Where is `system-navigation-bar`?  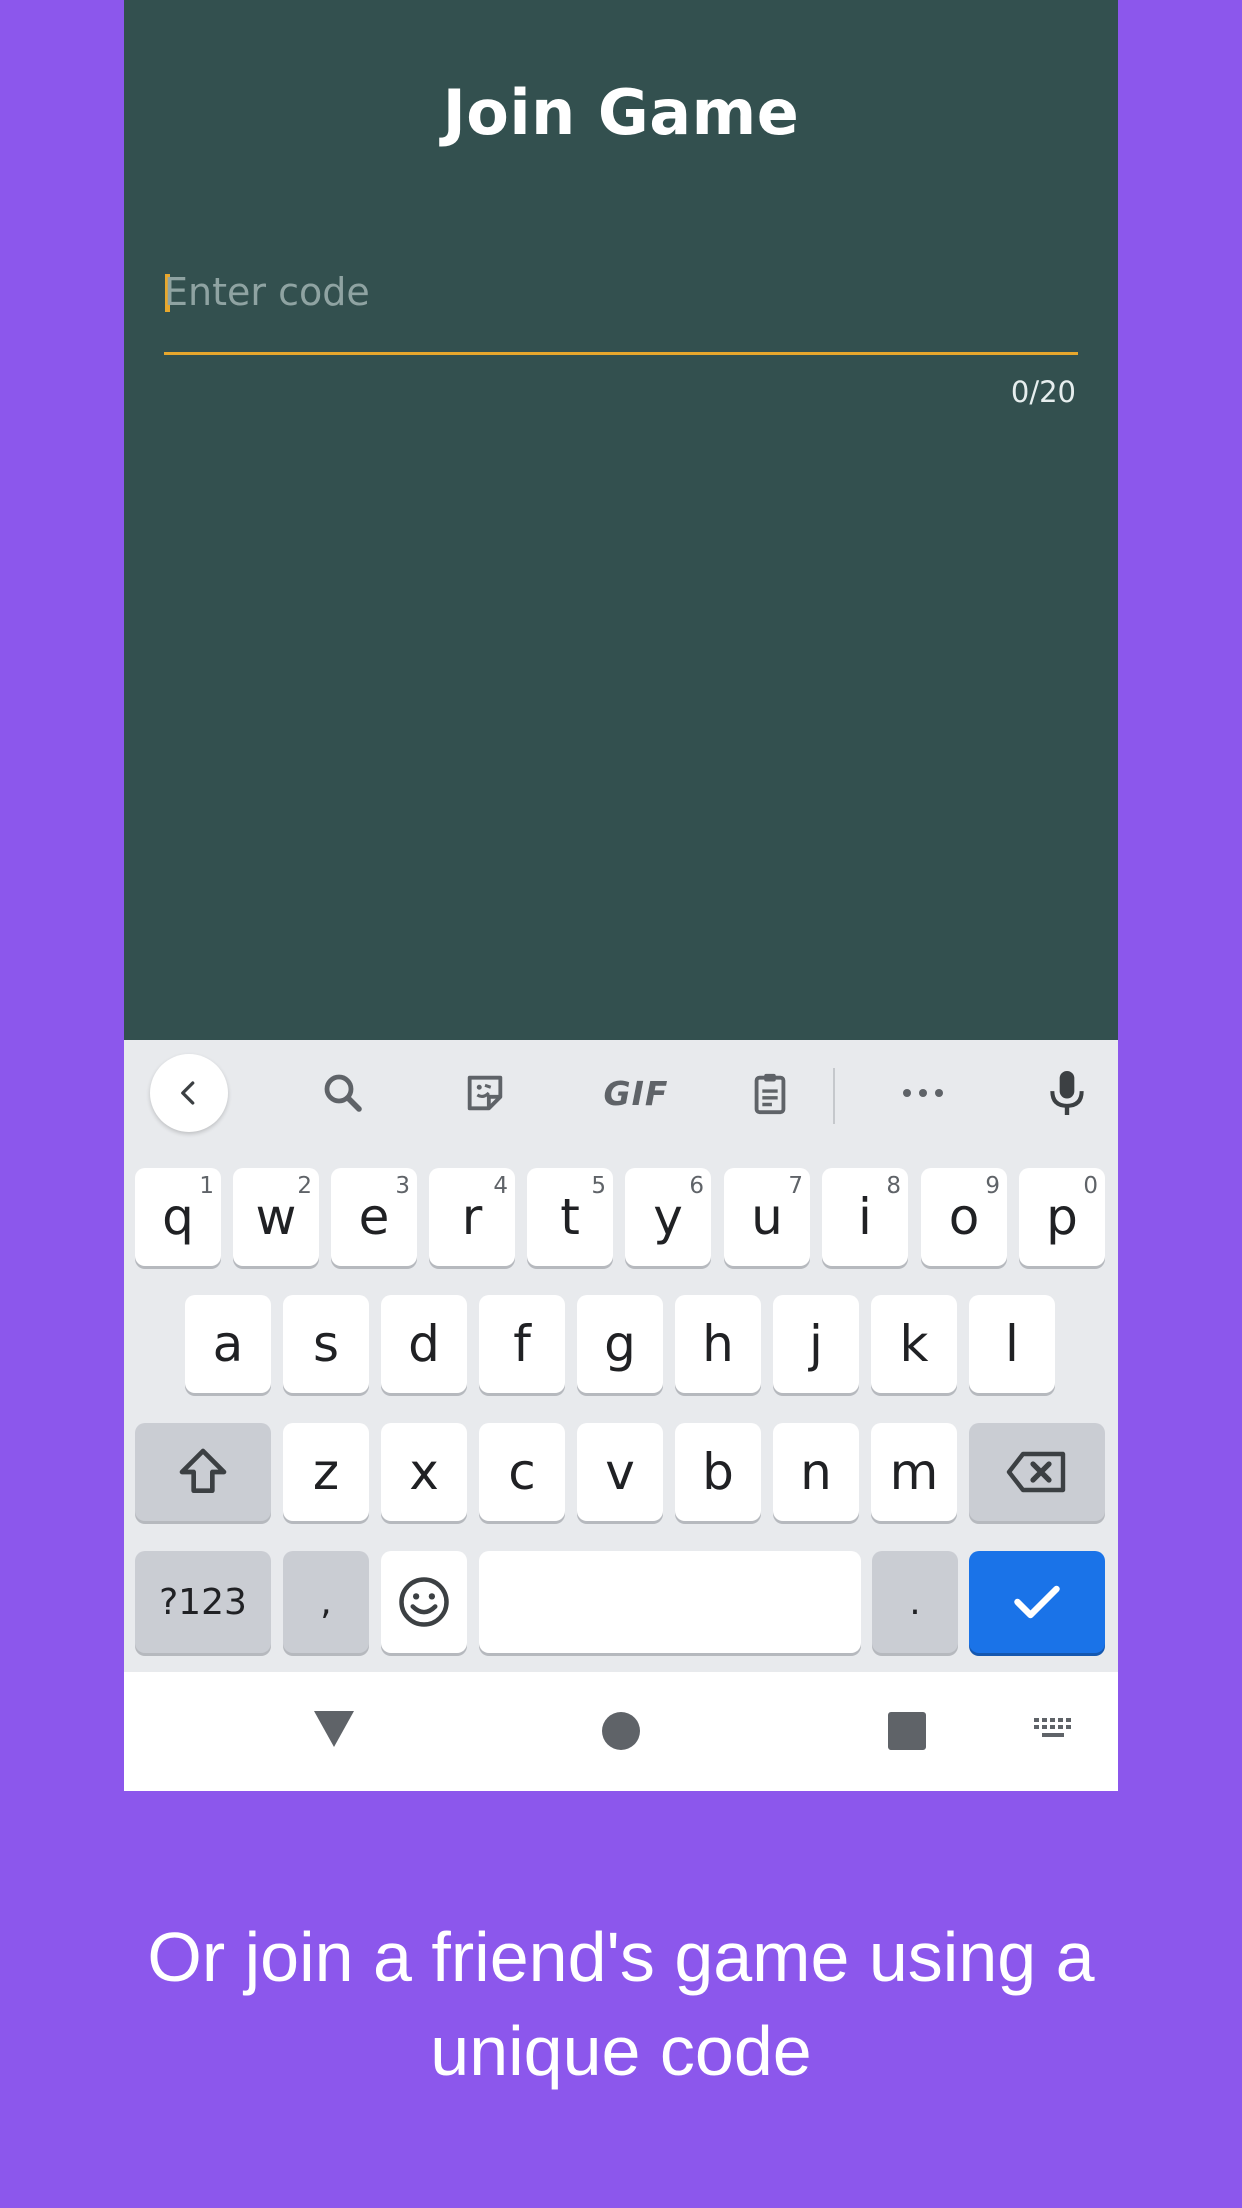 system-navigation-bar is located at coordinates (621, 1731).